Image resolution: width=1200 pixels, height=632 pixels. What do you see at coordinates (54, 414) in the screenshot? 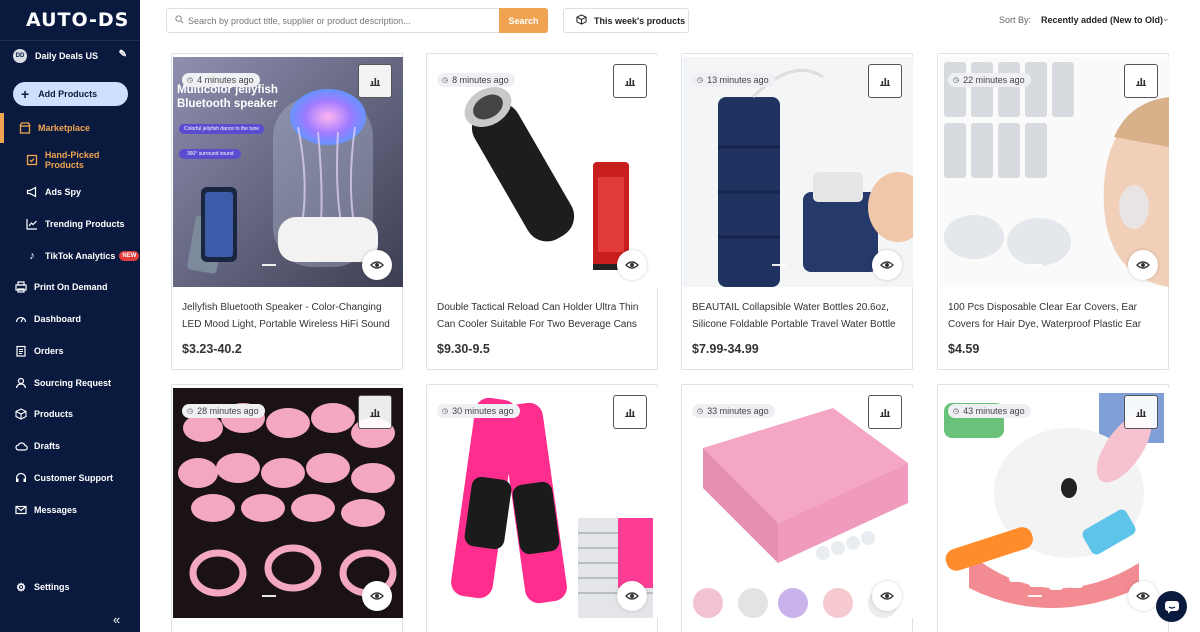
I see `sidebar-item-label: Products` at bounding box center [54, 414].